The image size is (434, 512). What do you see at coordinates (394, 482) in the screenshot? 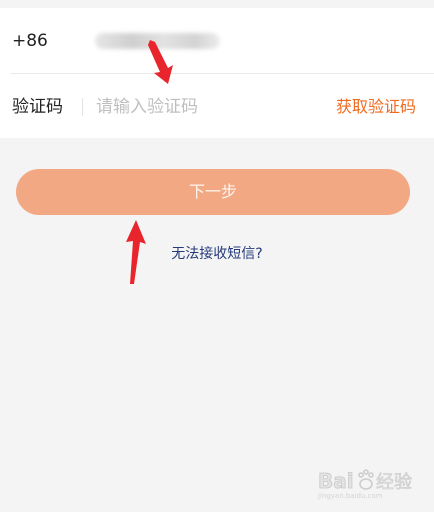
I see `svg-text: 经验` at bounding box center [394, 482].